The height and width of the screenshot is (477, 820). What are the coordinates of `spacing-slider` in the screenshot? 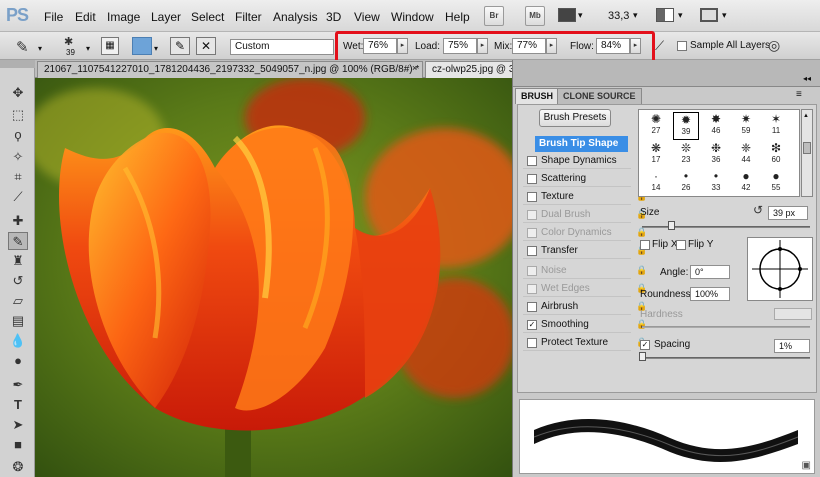 It's located at (726, 358).